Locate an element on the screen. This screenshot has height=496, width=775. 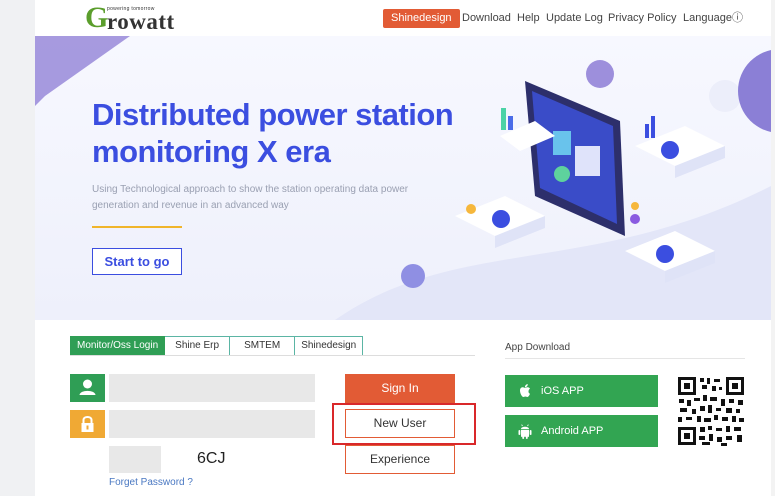
nav-download: Download is located at coordinates (486, 18).